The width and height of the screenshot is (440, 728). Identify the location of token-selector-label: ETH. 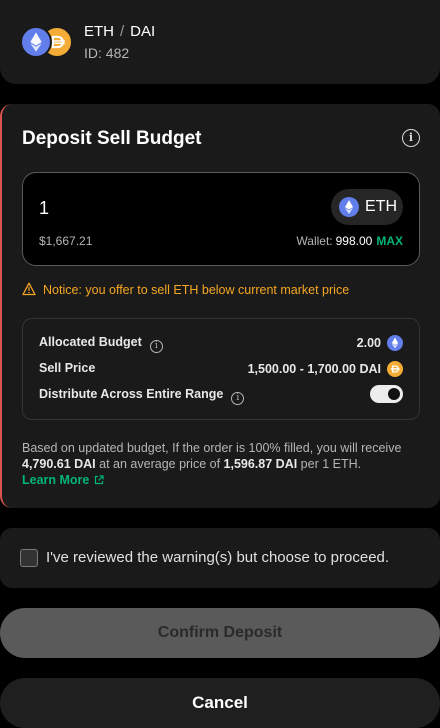
(381, 206).